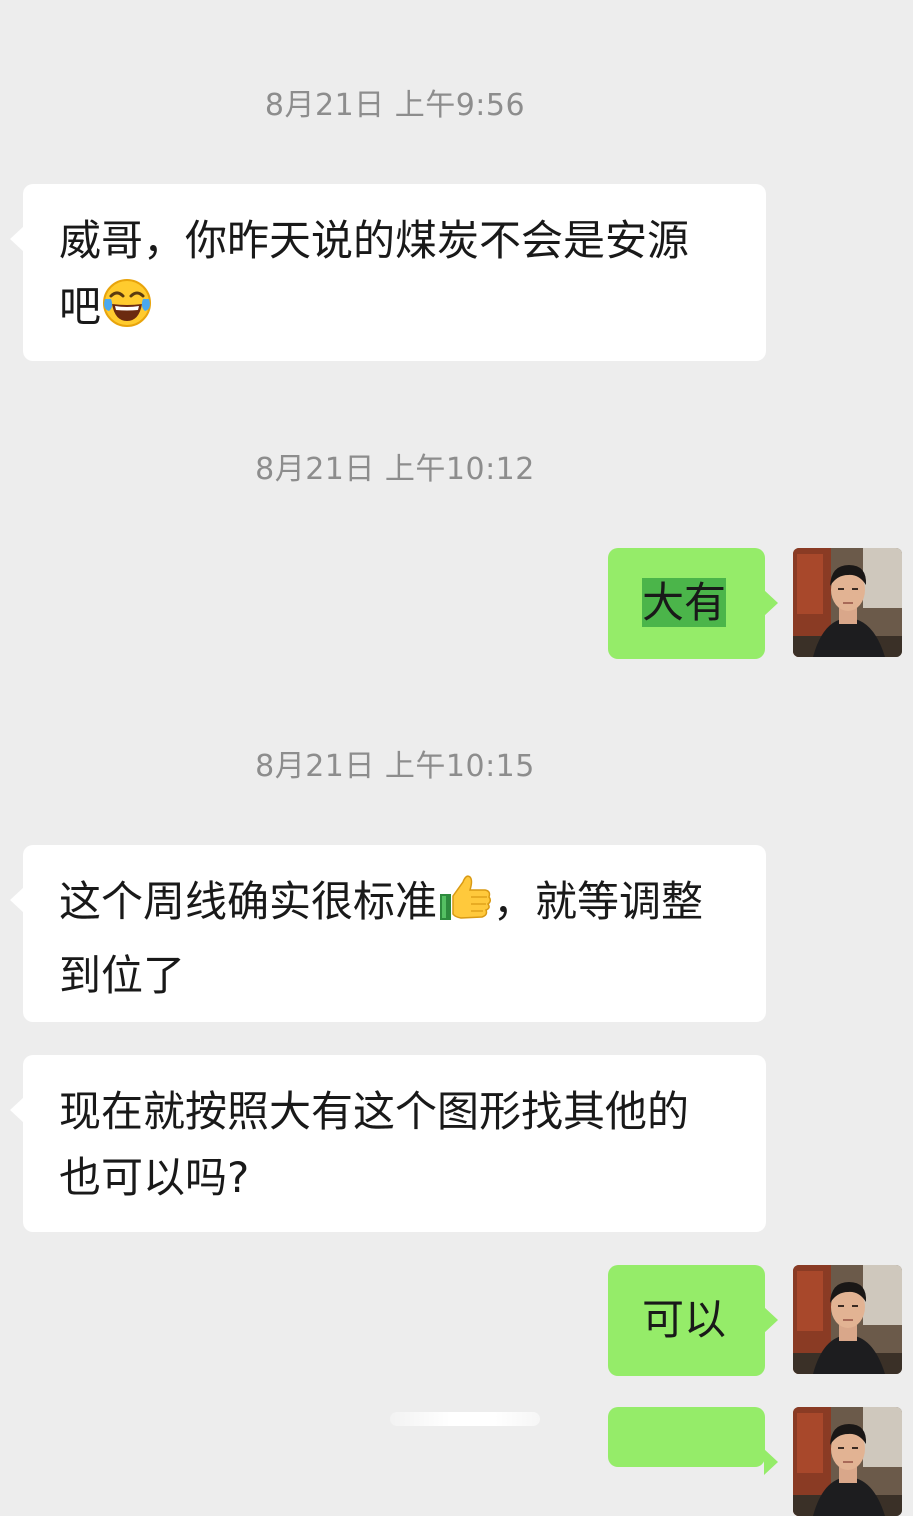 The image size is (913, 1516). I want to click on incoming-message-2: 这个周线确实很标准 ，就等调整 到位了, so click(388, 933).